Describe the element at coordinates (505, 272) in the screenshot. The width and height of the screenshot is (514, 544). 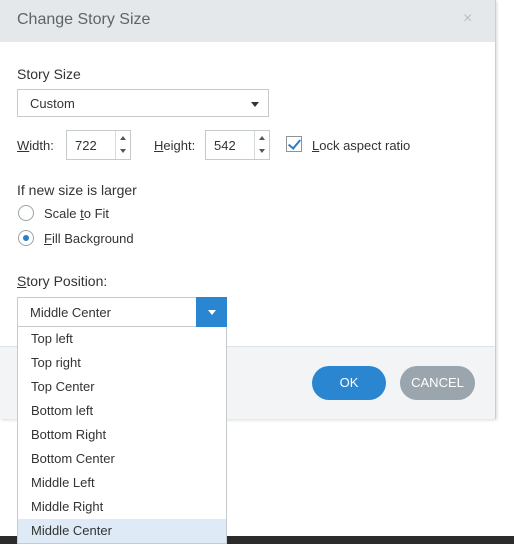
I see `background-right` at that location.